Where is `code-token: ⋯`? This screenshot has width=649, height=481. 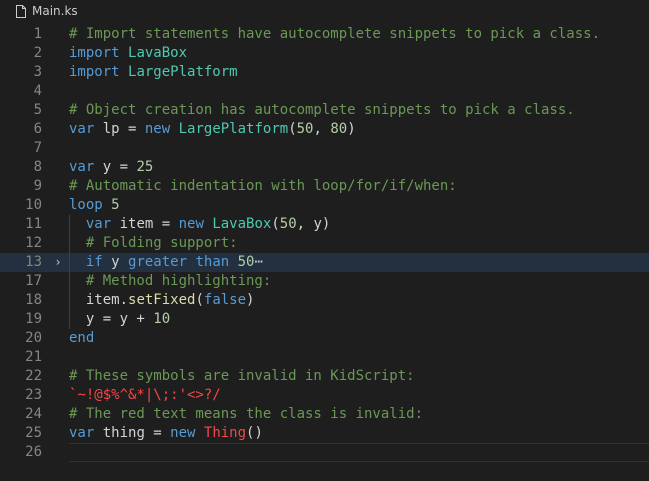
code-token: ⋯ is located at coordinates (258, 262).